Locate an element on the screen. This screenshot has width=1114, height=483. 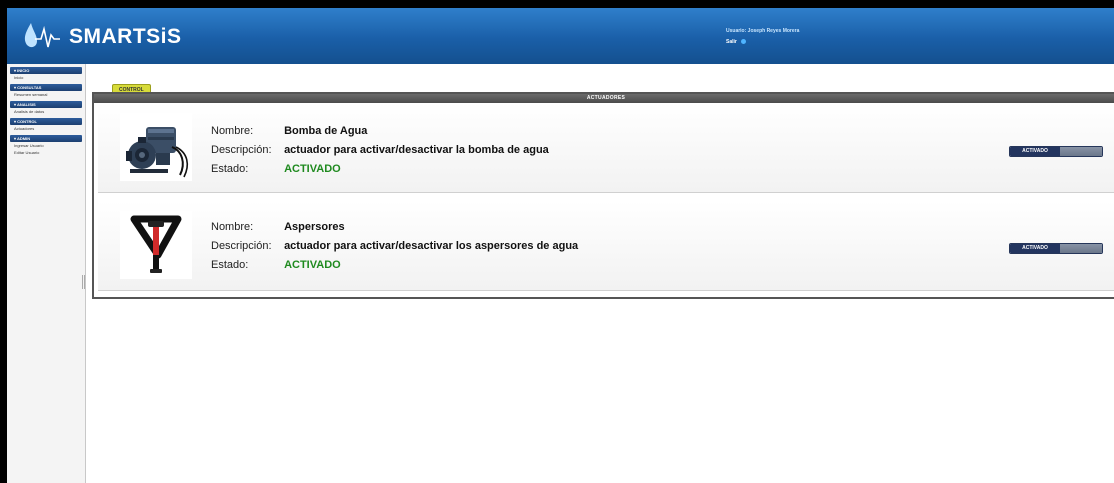
logo-icon is located at coordinates (42, 35).